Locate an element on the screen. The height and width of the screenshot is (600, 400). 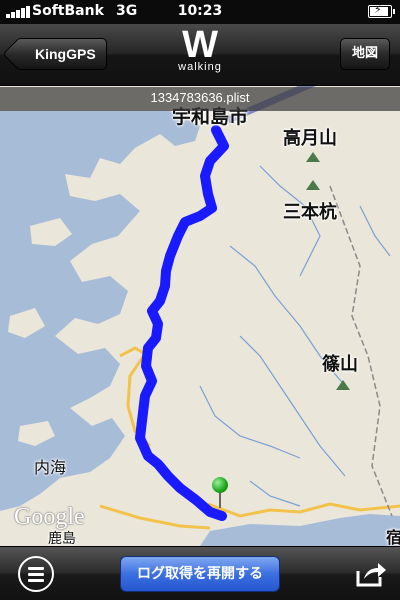
share-icon is located at coordinates (371, 574).